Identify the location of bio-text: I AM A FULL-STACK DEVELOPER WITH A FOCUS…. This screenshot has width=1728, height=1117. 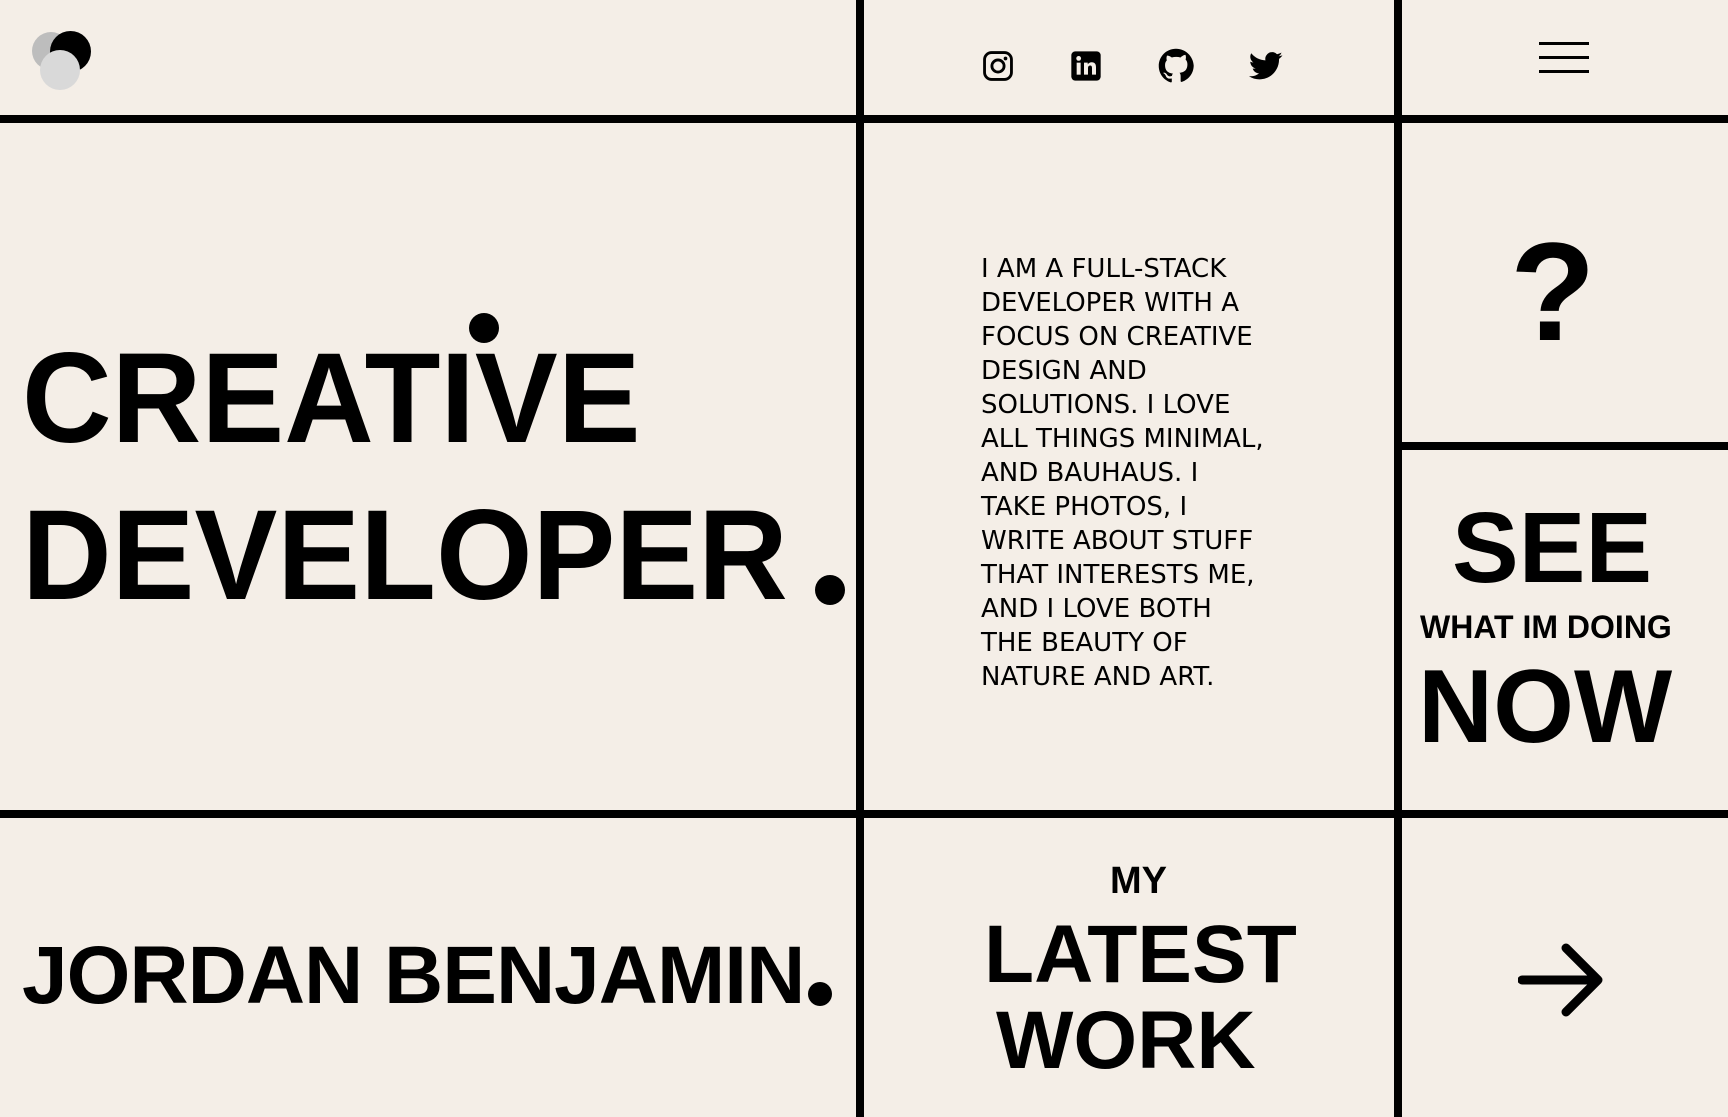
(1156, 473).